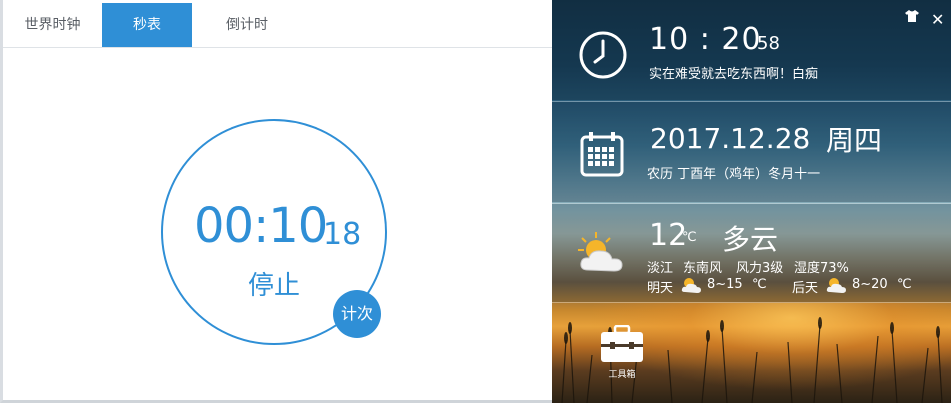 The width and height of the screenshot is (951, 403). I want to click on toolbox-button: 工具箱, so click(622, 354).